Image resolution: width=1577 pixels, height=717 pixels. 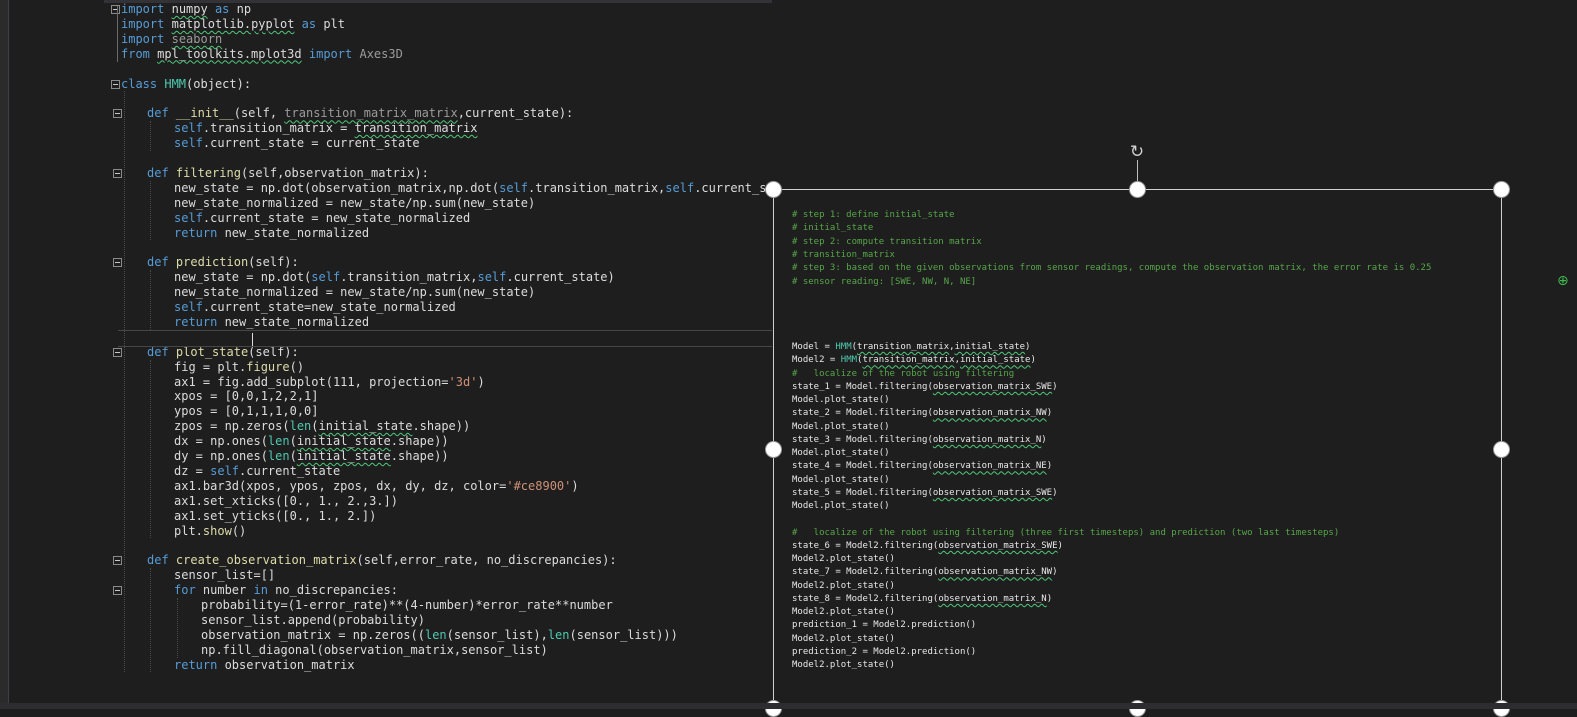 What do you see at coordinates (185, 590) in the screenshot?
I see `code-token: for` at bounding box center [185, 590].